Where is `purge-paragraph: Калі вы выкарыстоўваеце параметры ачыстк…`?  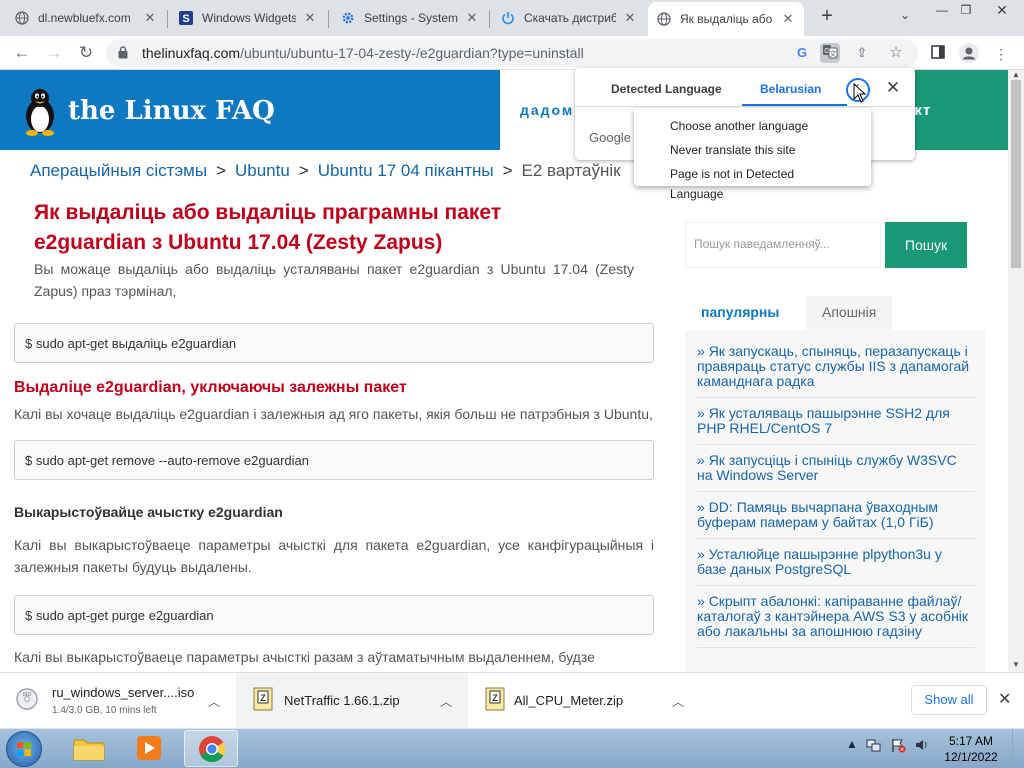
purge-paragraph: Калі вы выкарыстоўваеце параметры ачыстк… is located at coordinates (334, 556).